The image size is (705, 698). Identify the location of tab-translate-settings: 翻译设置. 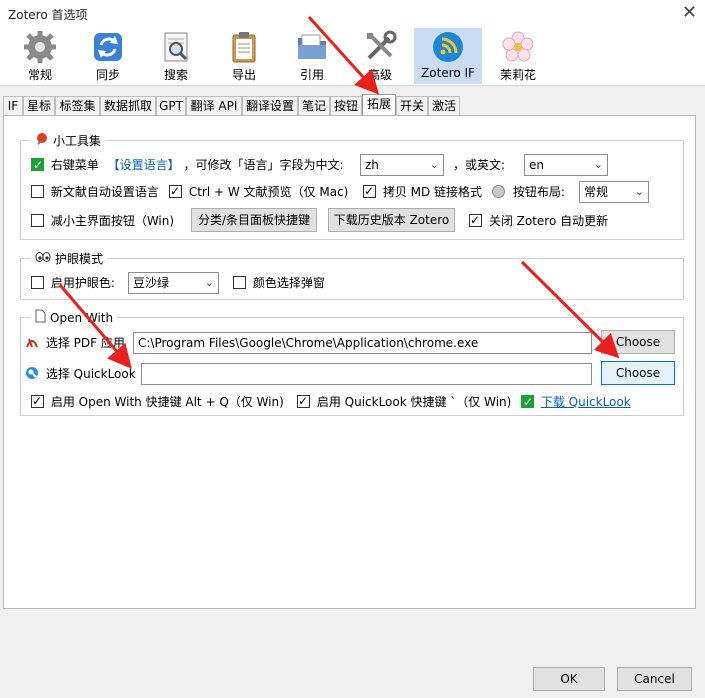
(270, 106).